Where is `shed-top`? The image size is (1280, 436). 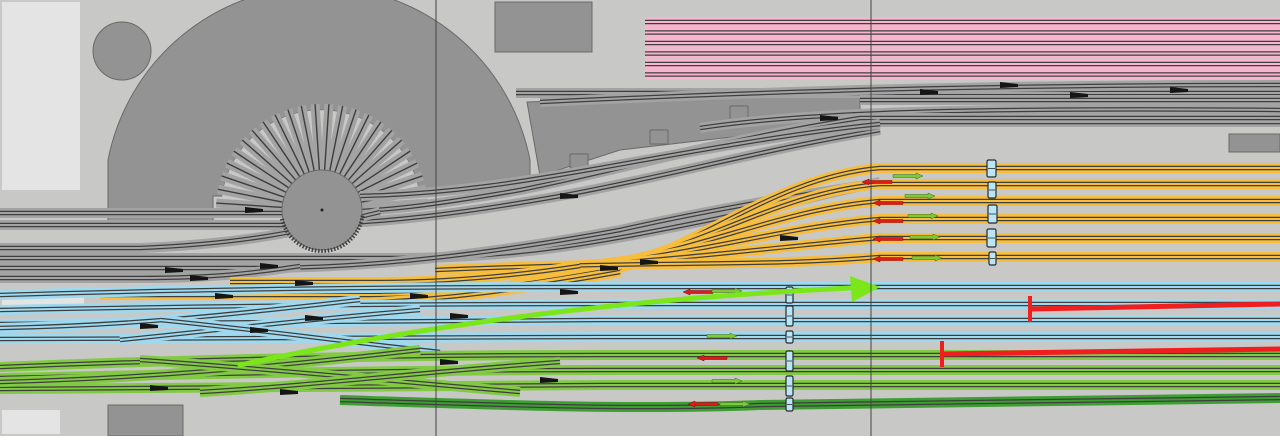
shed-top is located at coordinates (543, 27).